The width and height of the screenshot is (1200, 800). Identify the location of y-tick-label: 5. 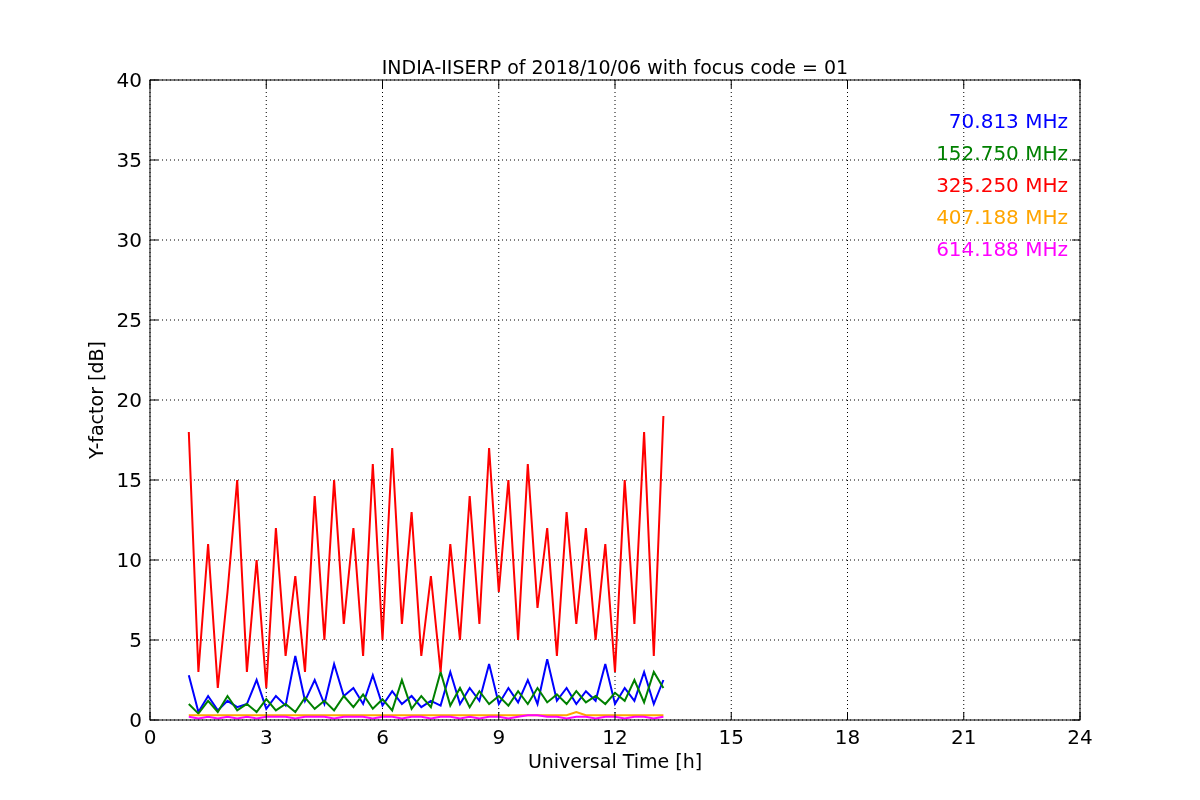
(135, 640).